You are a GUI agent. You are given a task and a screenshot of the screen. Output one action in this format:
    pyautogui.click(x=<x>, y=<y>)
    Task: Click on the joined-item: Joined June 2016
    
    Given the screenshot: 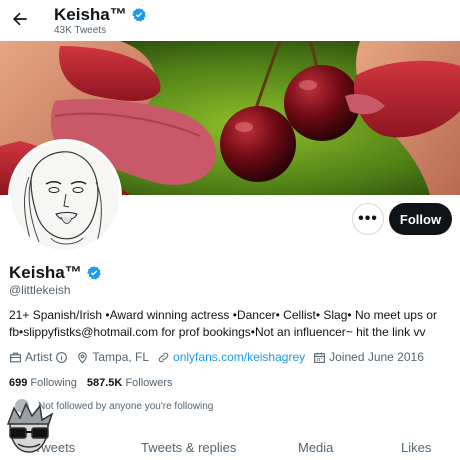 What is the action you would take?
    pyautogui.click(x=368, y=357)
    